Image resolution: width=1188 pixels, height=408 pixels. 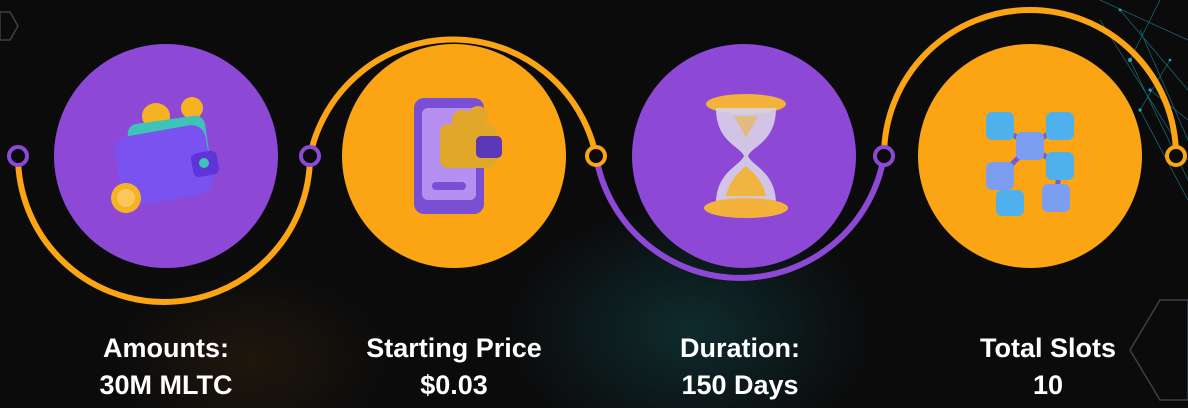 What do you see at coordinates (454, 367) in the screenshot?
I see `stat-label-starting-price: Starting Price $0.03` at bounding box center [454, 367].